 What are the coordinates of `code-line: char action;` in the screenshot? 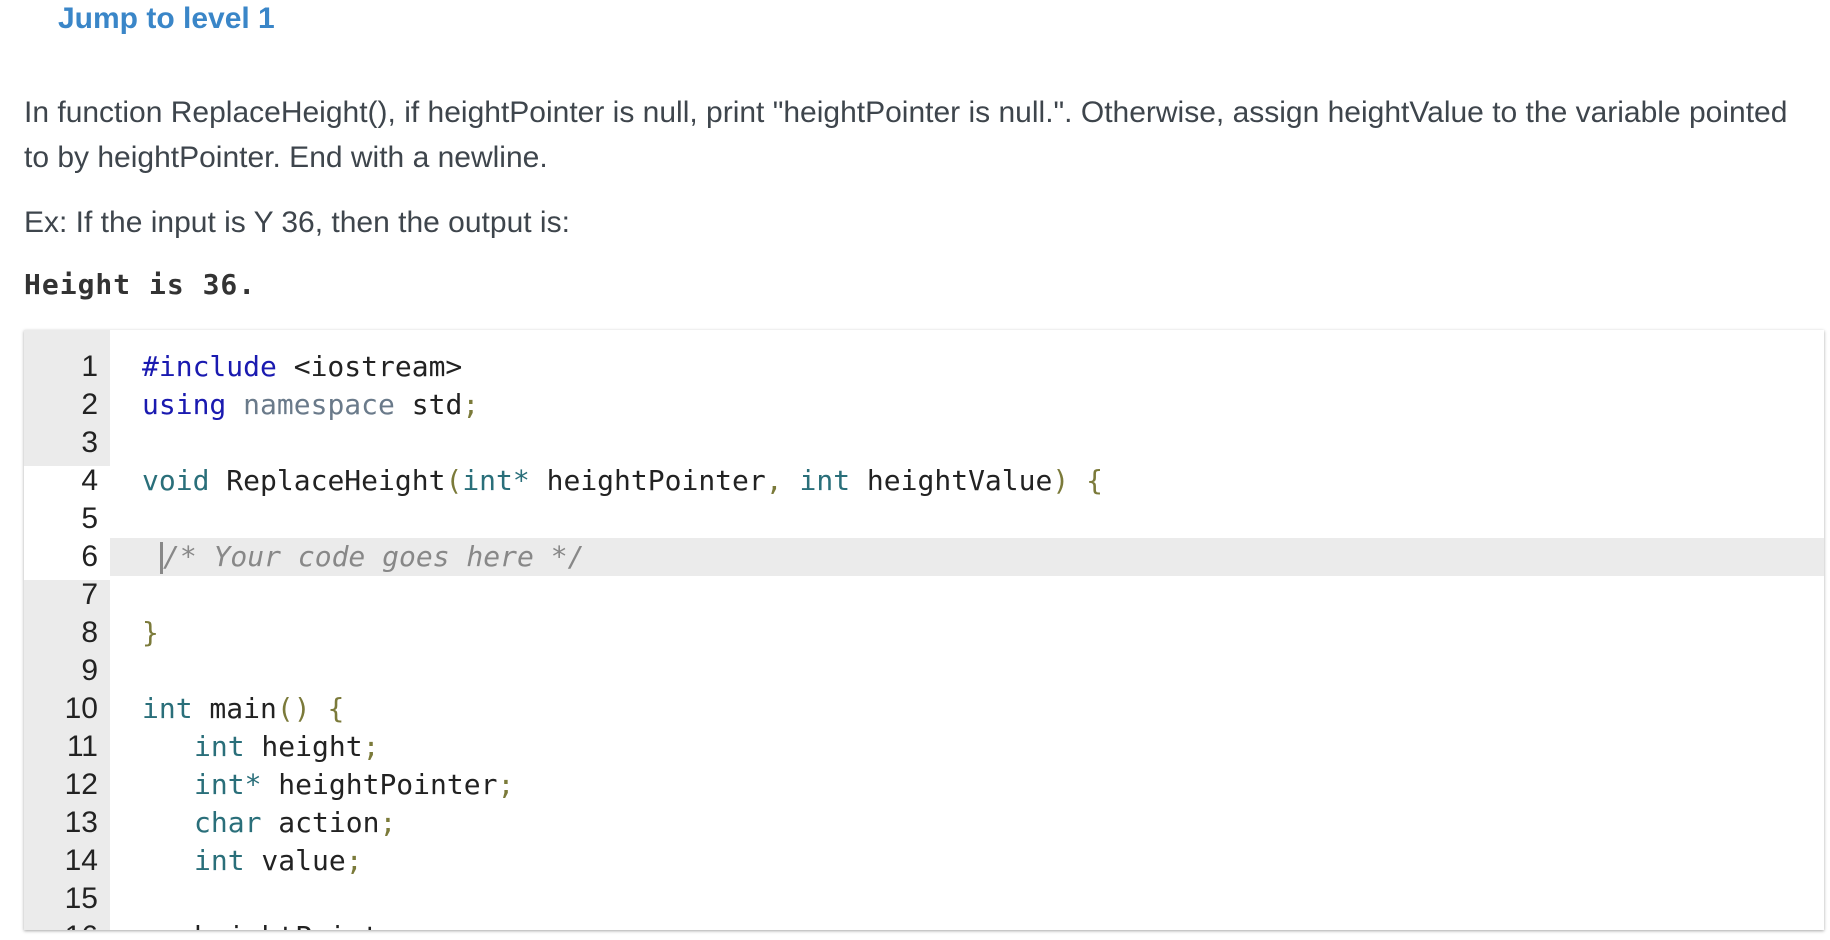 It's located at (967, 823).